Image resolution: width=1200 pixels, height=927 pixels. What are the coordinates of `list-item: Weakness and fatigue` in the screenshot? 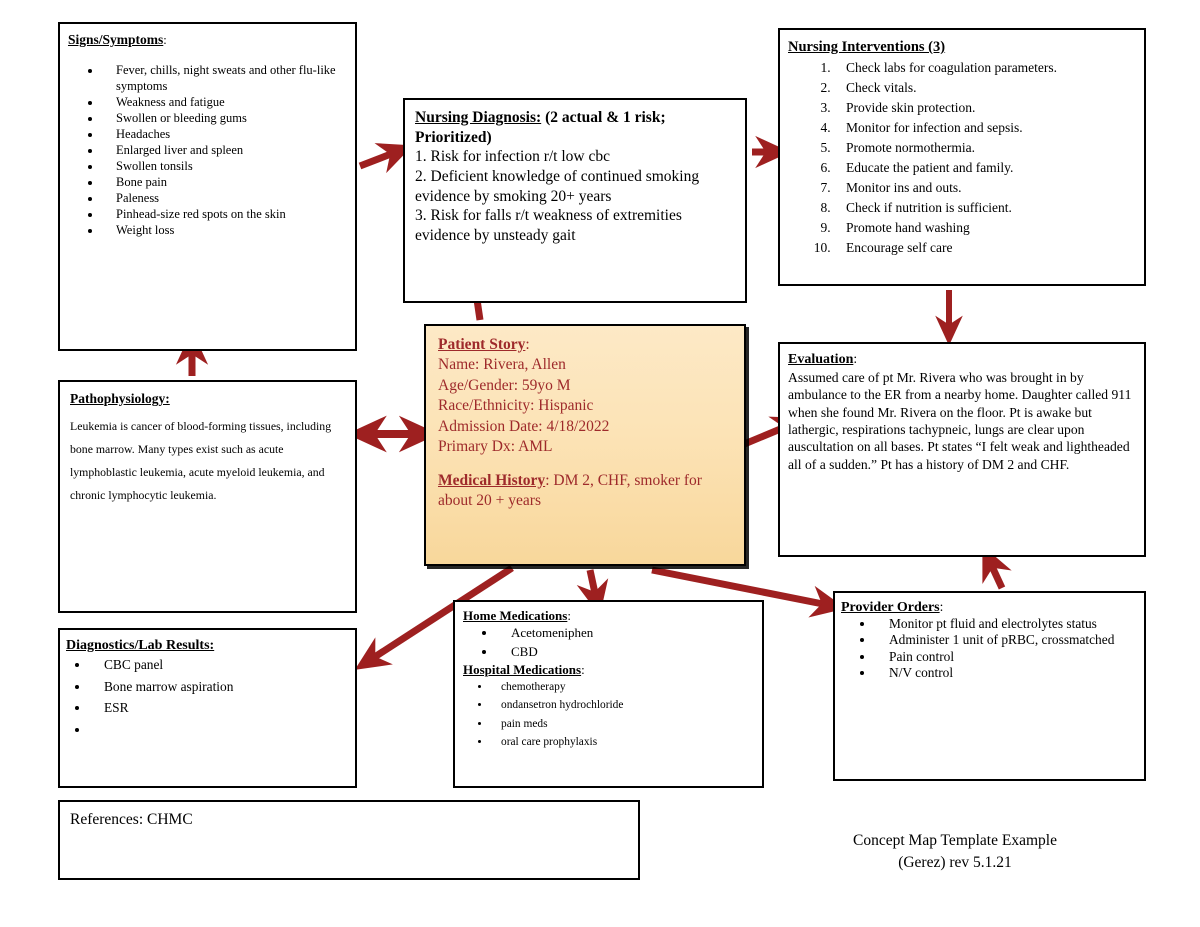 It's located at (224, 102).